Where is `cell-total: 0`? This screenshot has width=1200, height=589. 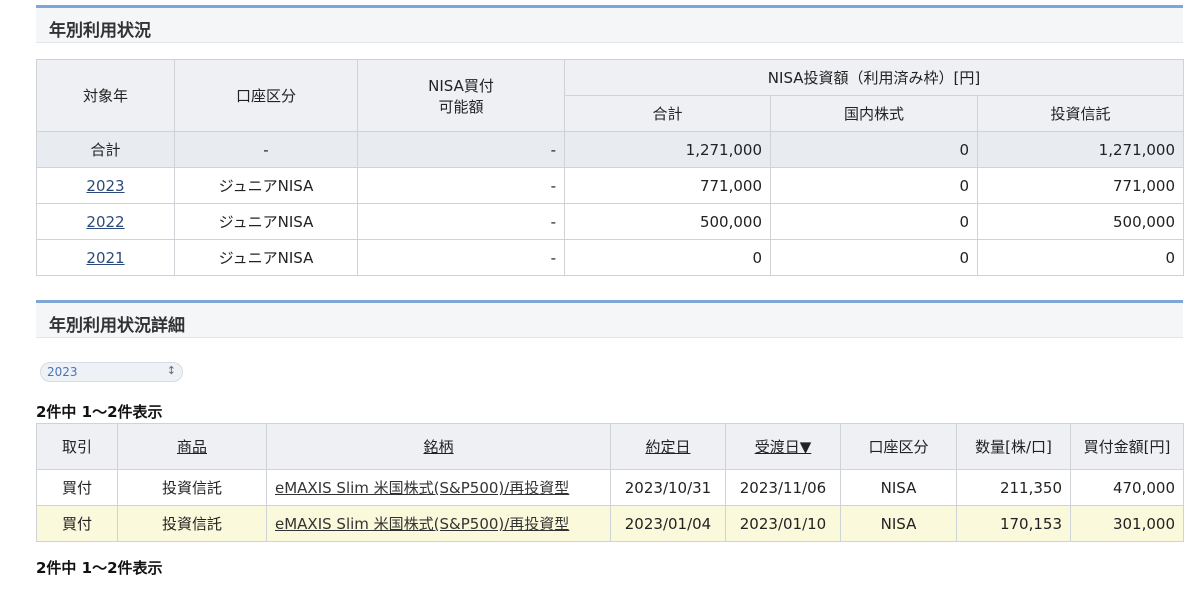 cell-total: 0 is located at coordinates (667, 257).